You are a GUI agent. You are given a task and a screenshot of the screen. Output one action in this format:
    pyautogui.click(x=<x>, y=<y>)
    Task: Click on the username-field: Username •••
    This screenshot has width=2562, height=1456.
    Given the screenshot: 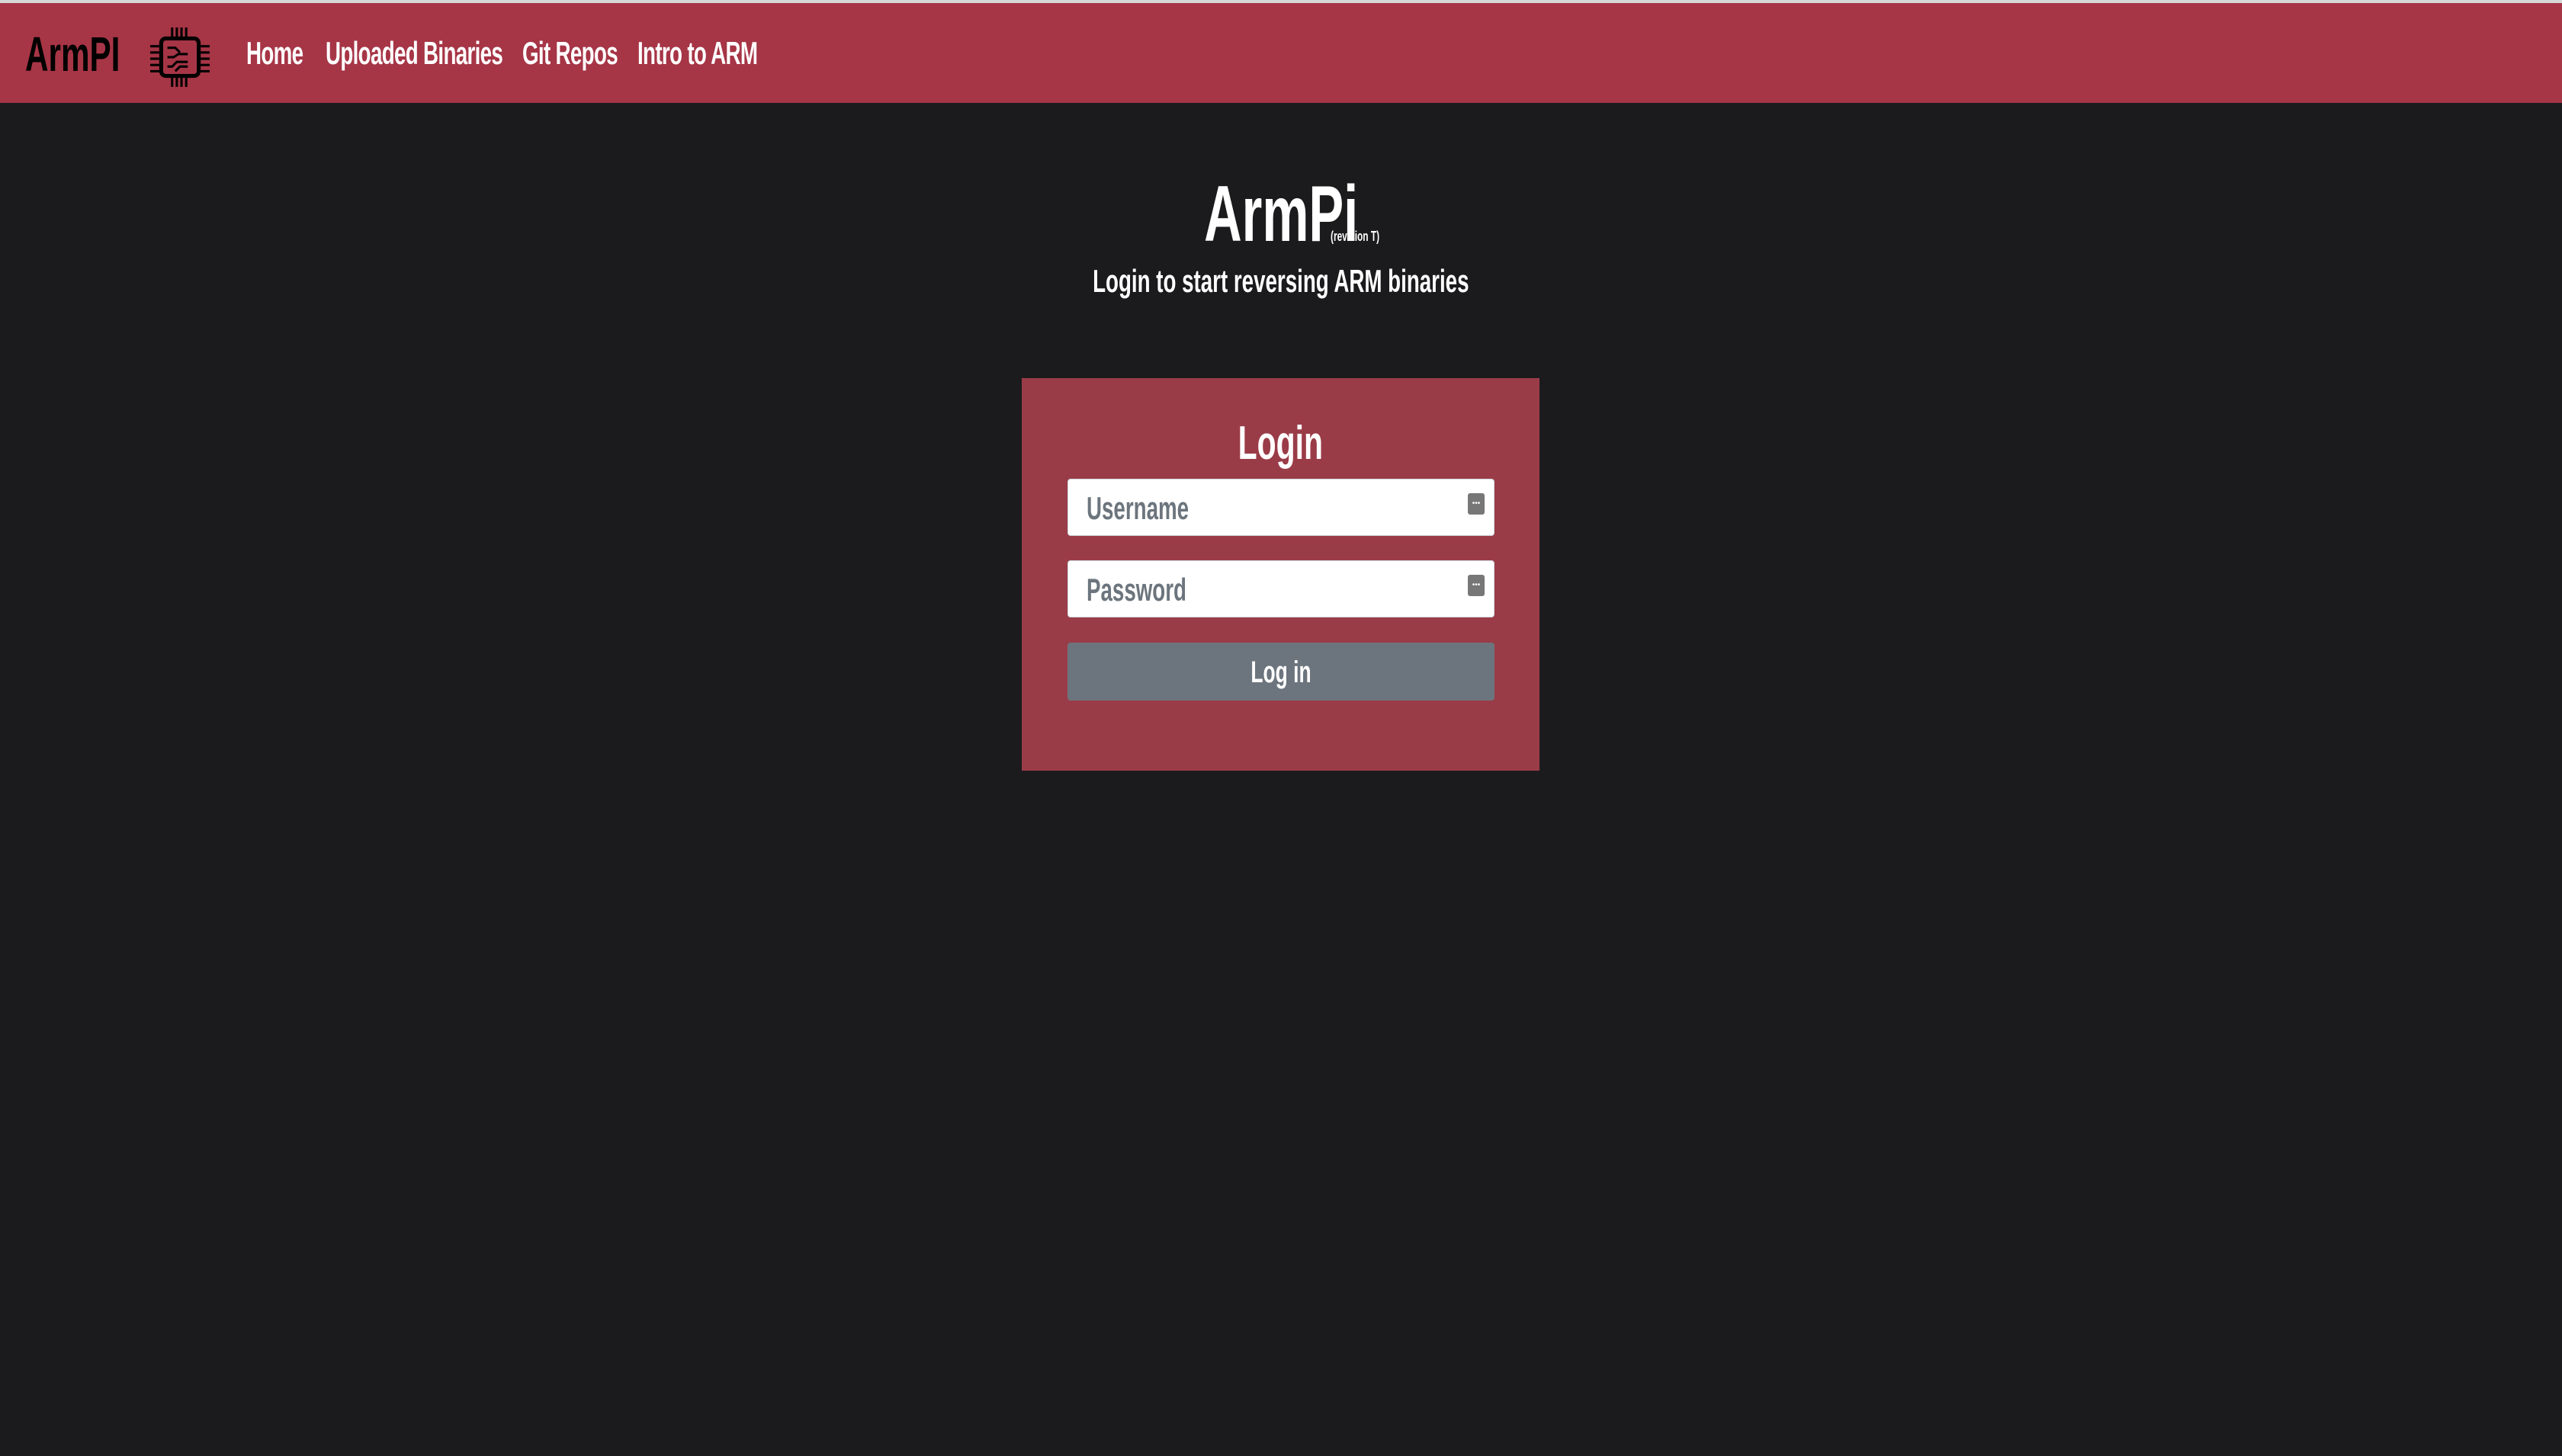 What is the action you would take?
    pyautogui.click(x=1281, y=507)
    